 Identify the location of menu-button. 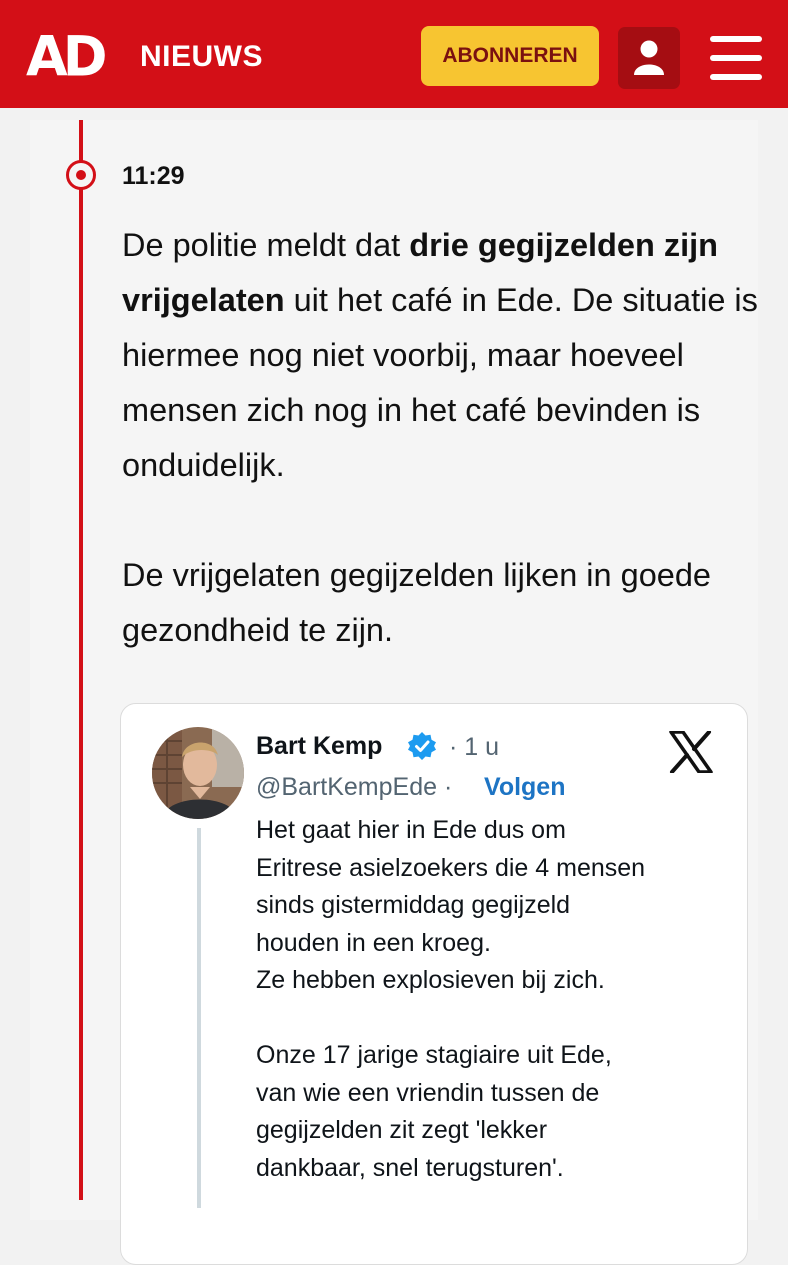
(734, 58).